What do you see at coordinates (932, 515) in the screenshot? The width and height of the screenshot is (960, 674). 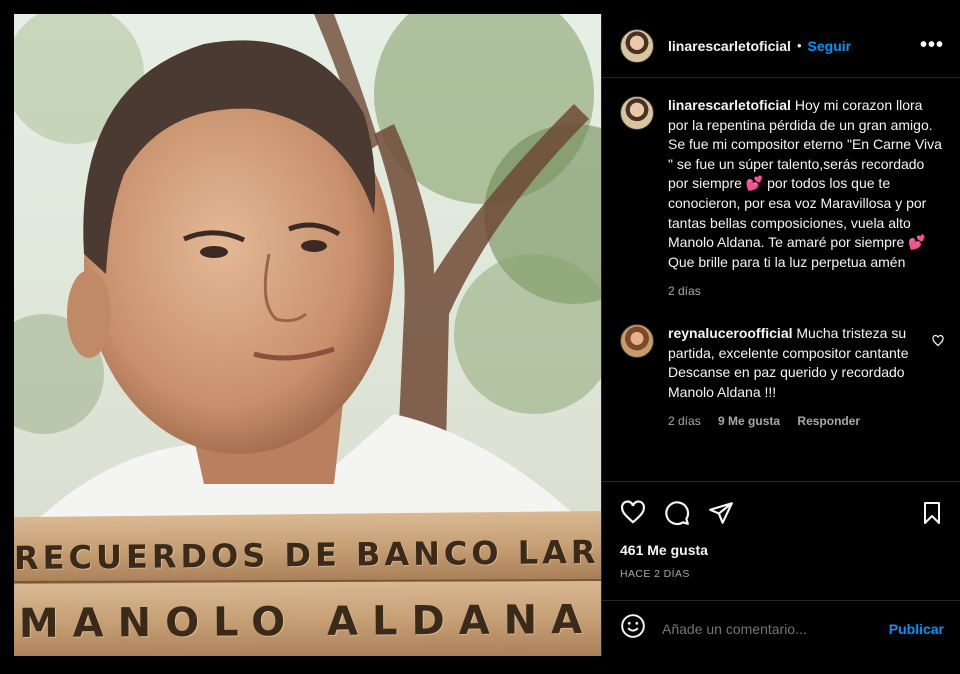 I see `bookmark-icon` at bounding box center [932, 515].